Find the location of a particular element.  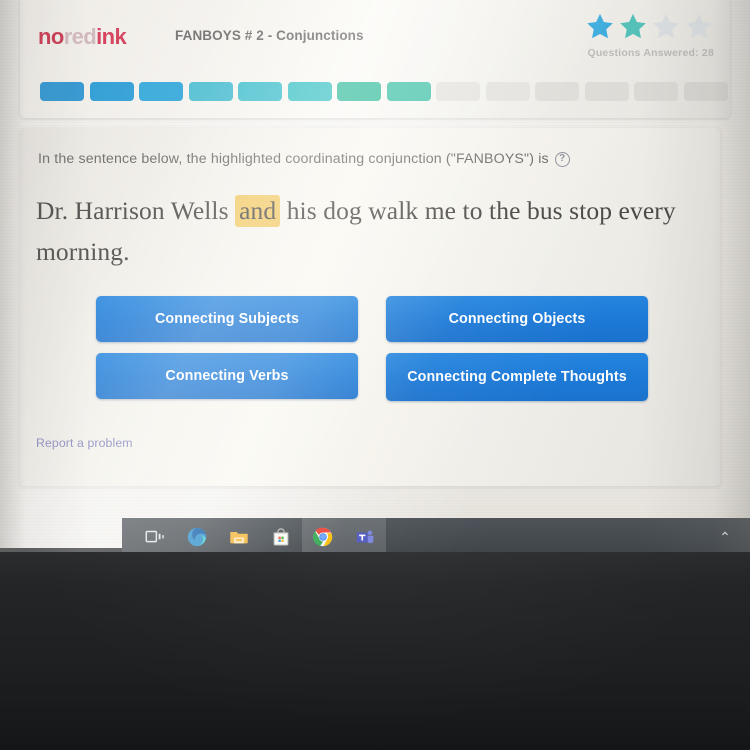

taskbar-item-microsoft-edge is located at coordinates (197, 535).